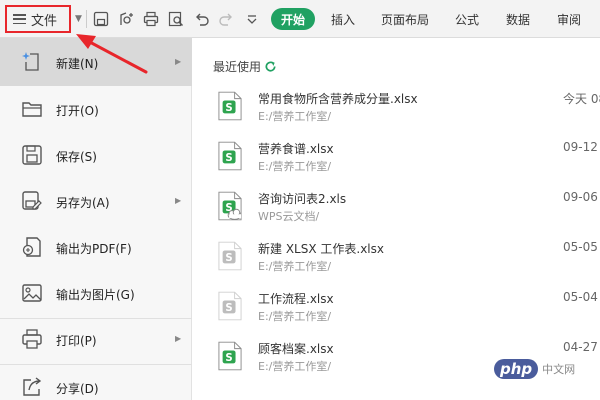 This screenshot has height=400, width=600. Describe the element at coordinates (343, 19) in the screenshot. I see `tab-insert: 插入` at that location.